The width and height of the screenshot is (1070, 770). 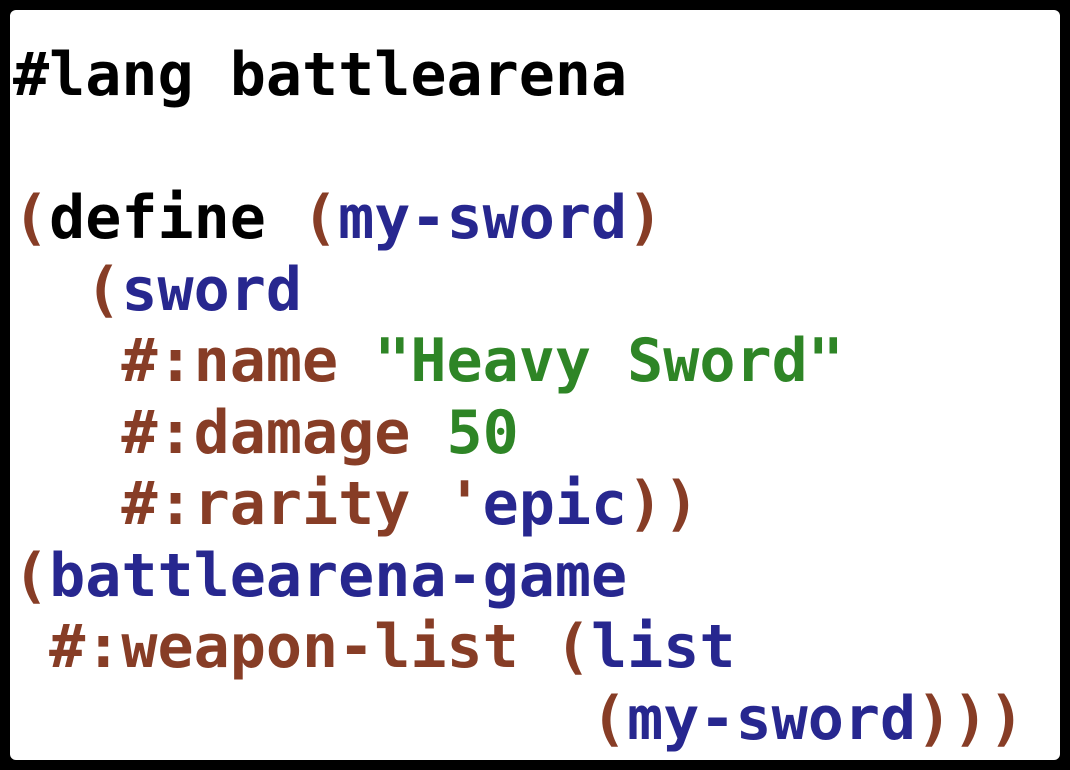 I want to click on code-token-paren: )), so click(x=663, y=504).